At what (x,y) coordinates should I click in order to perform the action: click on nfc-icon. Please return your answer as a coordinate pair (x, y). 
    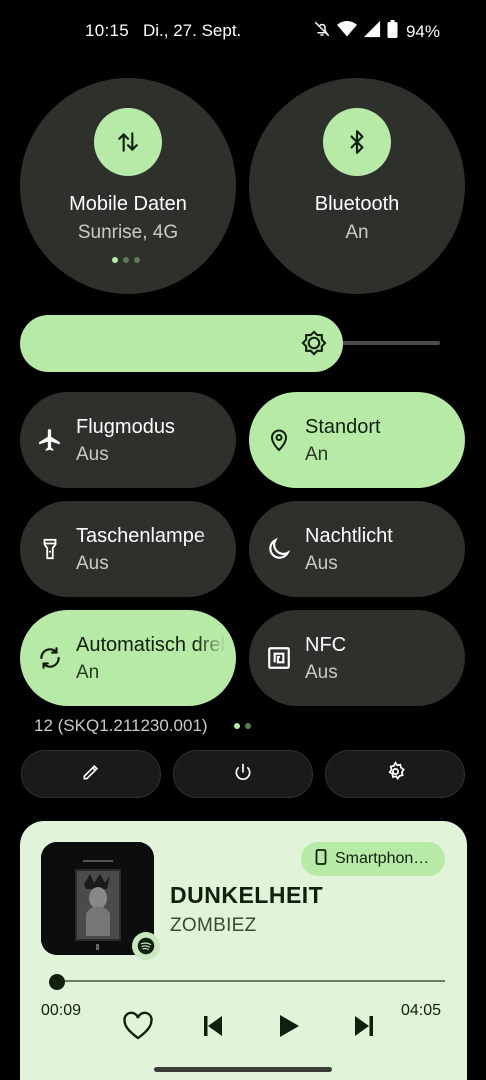
    Looking at the image, I should click on (279, 658).